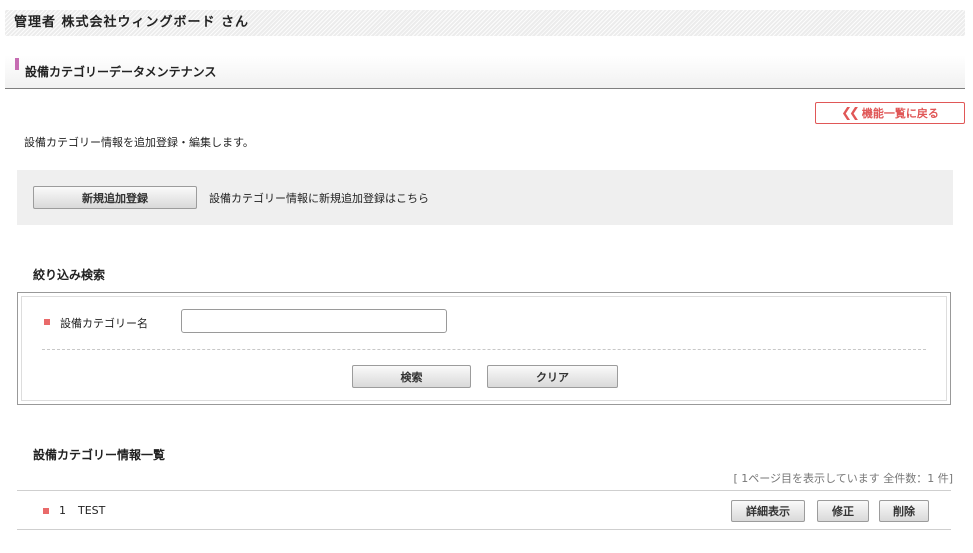 This screenshot has width=973, height=553. I want to click on detail-button: 詳細表示, so click(768, 511).